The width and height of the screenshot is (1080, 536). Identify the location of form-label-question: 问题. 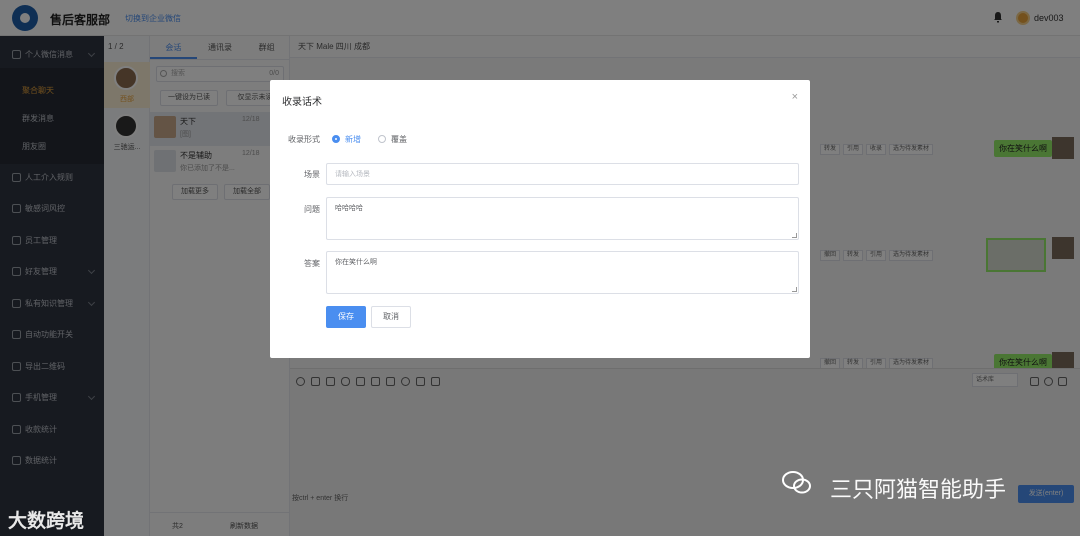
(312, 209).